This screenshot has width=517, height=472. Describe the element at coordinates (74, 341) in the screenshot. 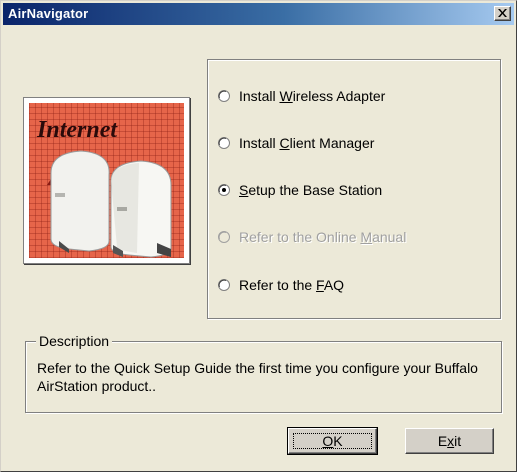

I see `description-legend: Description` at that location.